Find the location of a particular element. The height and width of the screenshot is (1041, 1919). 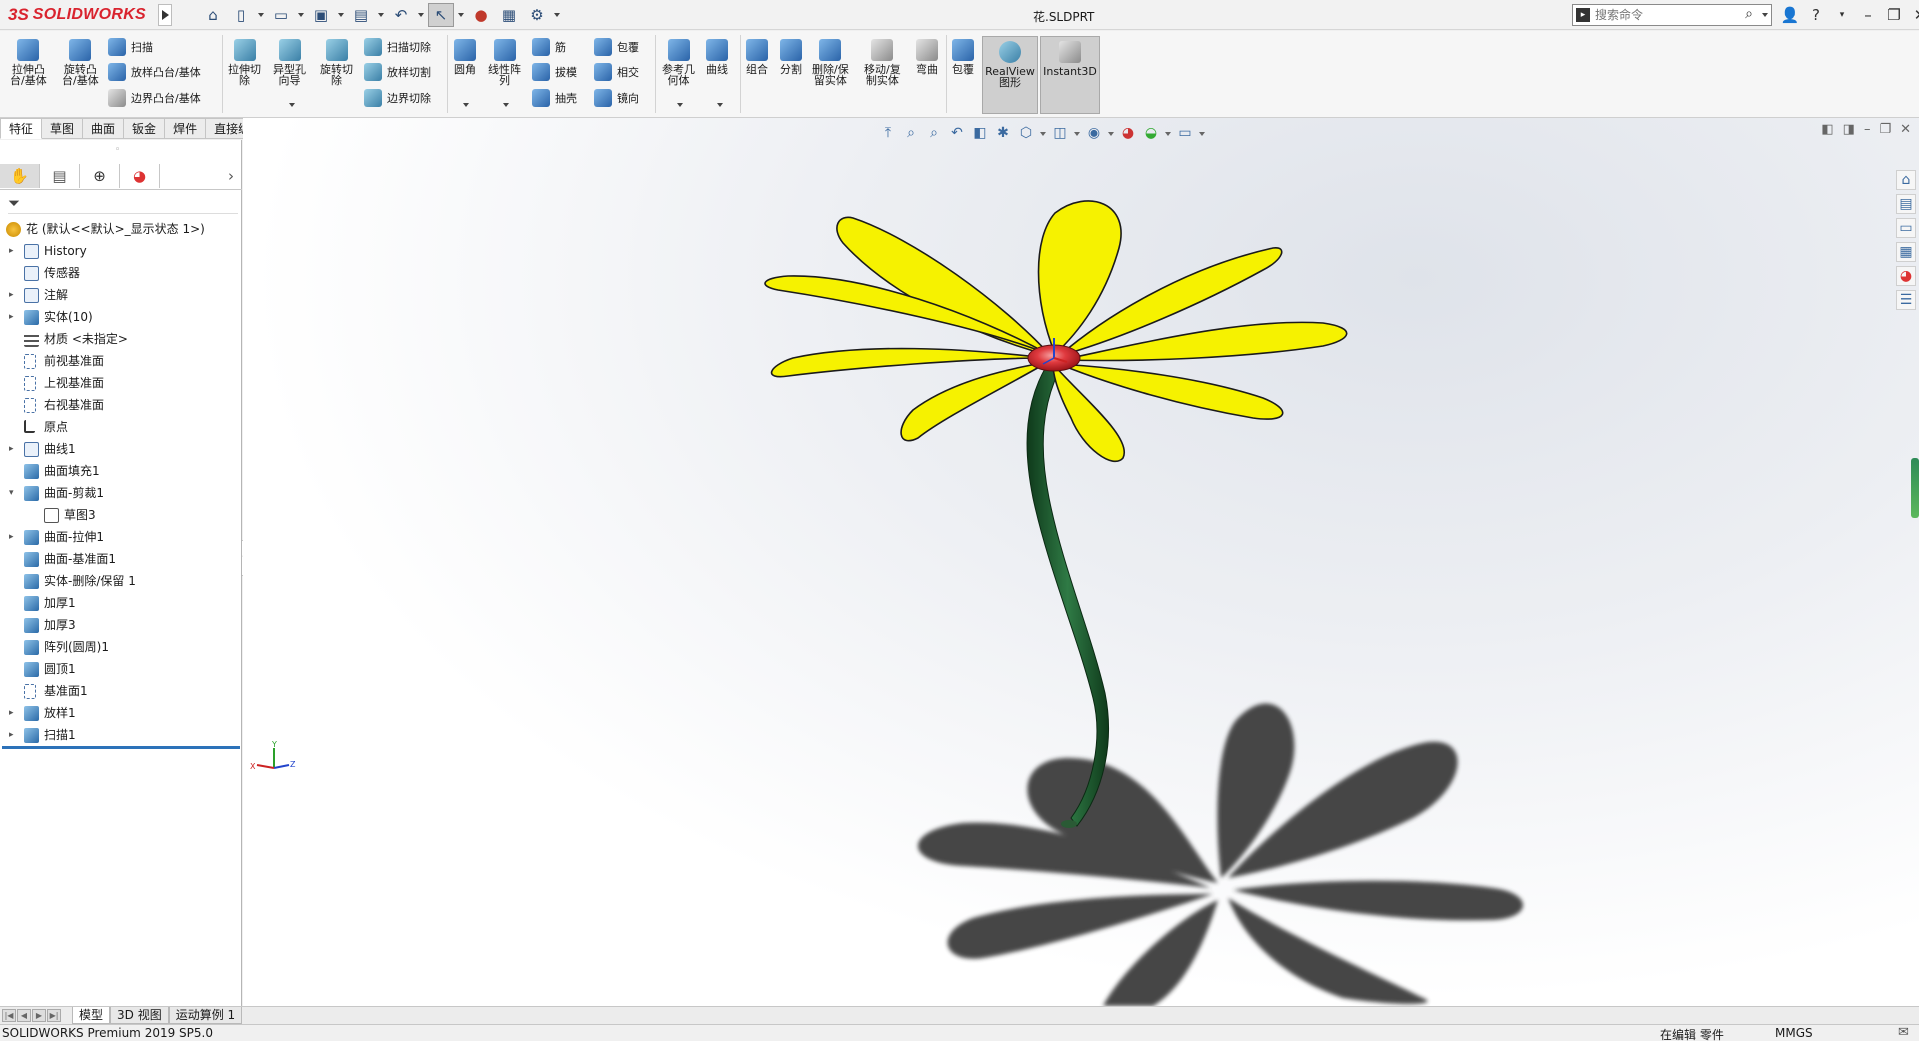

restore-icon: ❐ is located at coordinates (1894, 15).